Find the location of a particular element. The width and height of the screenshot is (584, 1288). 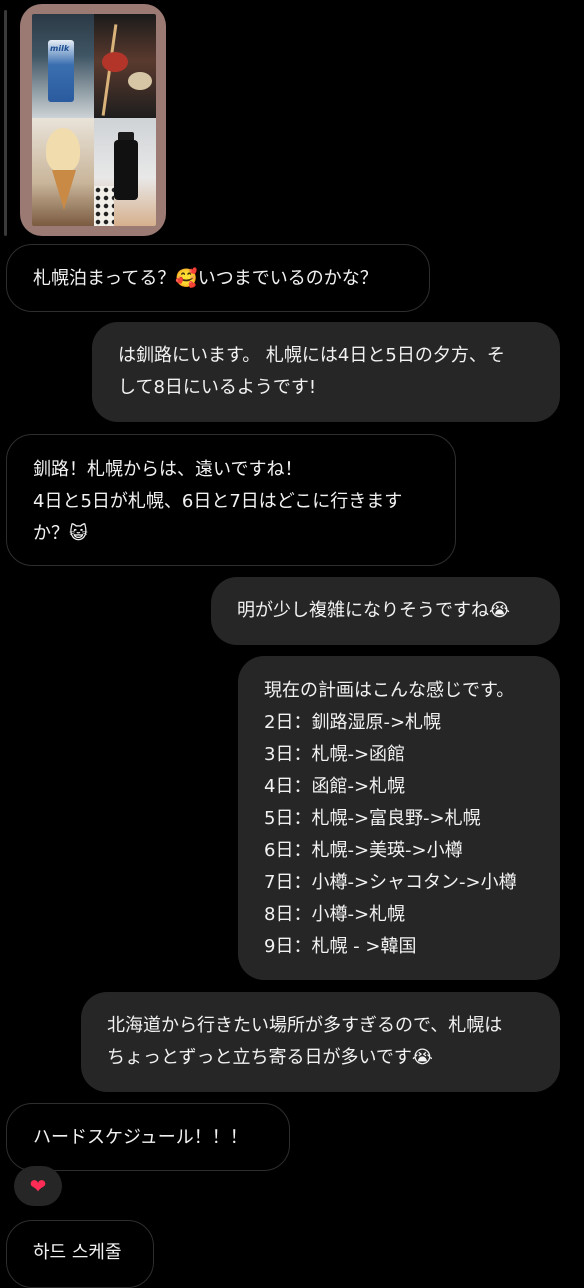

message-bubble-outgoing: 明が少し複雑になりそうですね😭 is located at coordinates (385, 611).